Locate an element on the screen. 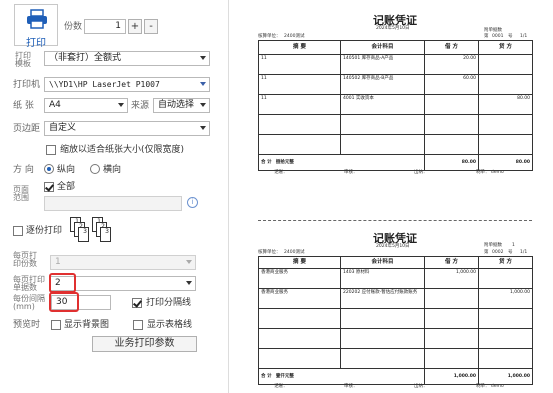 This screenshot has width=553, height=393. landscape-radio is located at coordinates (95, 169).